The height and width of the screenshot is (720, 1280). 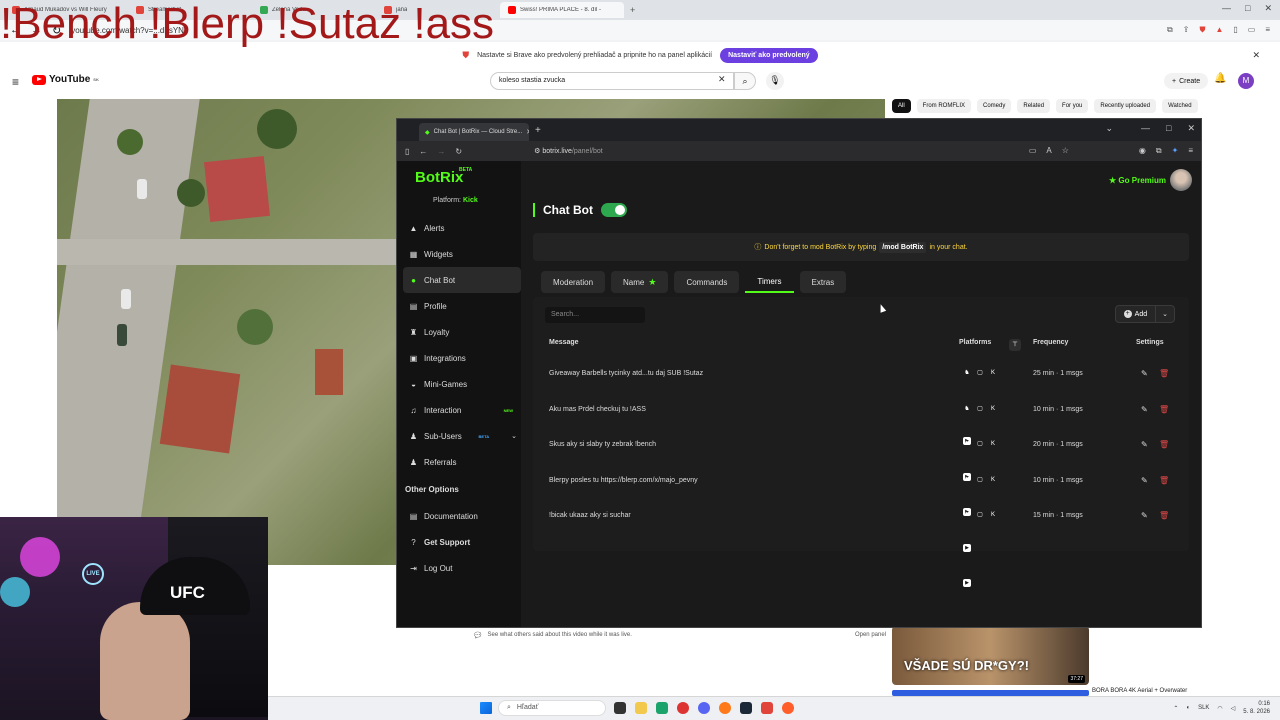 I want to click on tab-name: Name ★, so click(x=640, y=282).